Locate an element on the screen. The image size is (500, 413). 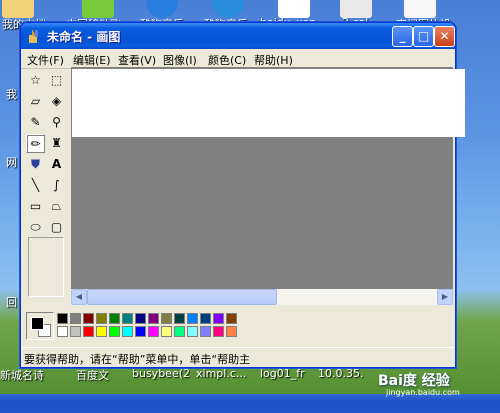
rectangle-icon: ▭ is located at coordinates (35, 206).